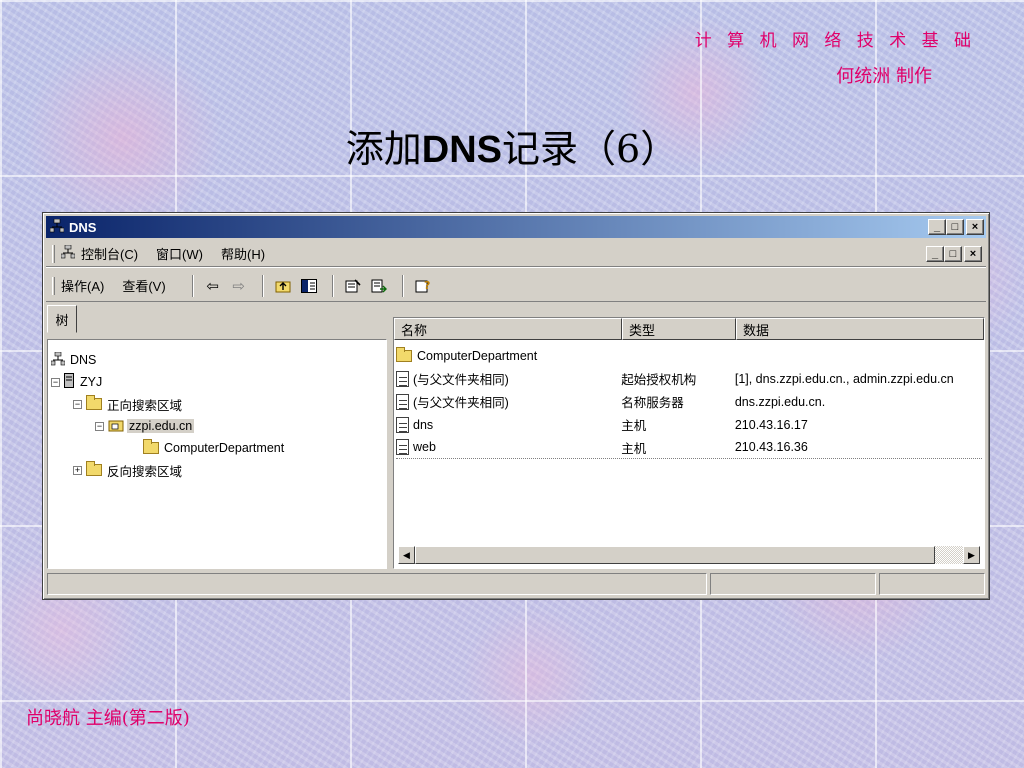  I want to click on dns-server-icon, so click(57, 227).